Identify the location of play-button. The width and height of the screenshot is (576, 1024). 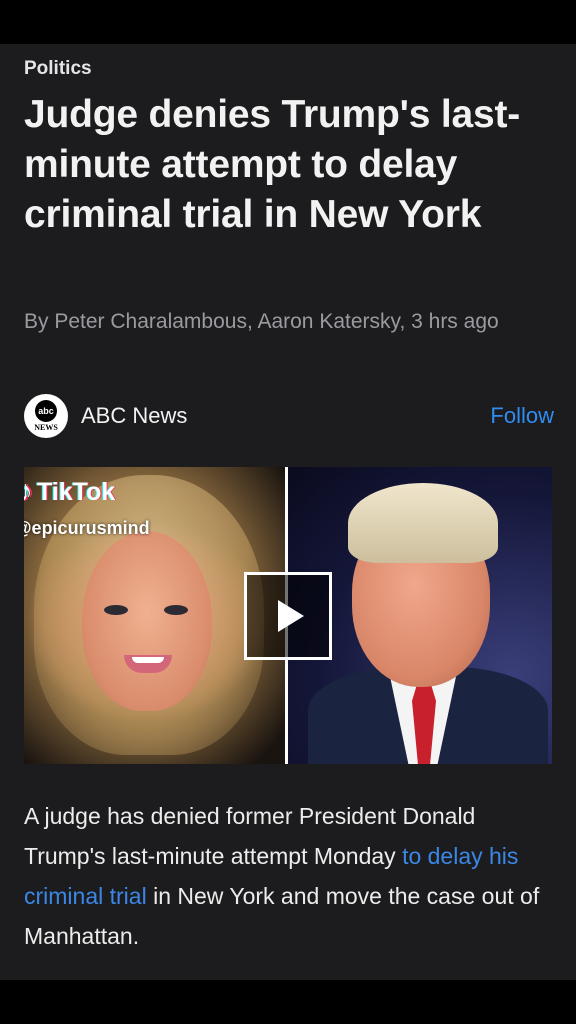
(288, 616).